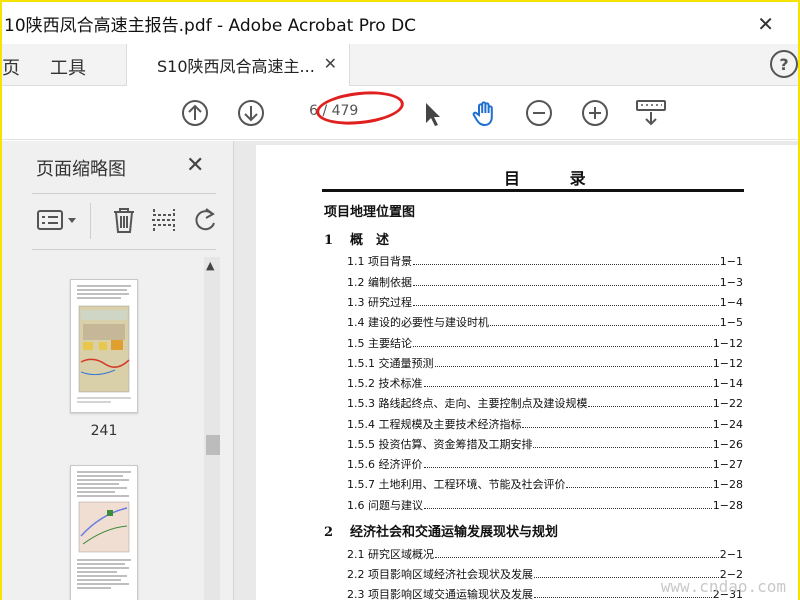 The width and height of the screenshot is (800, 600). What do you see at coordinates (124, 220) in the screenshot?
I see `trash-icon` at bounding box center [124, 220].